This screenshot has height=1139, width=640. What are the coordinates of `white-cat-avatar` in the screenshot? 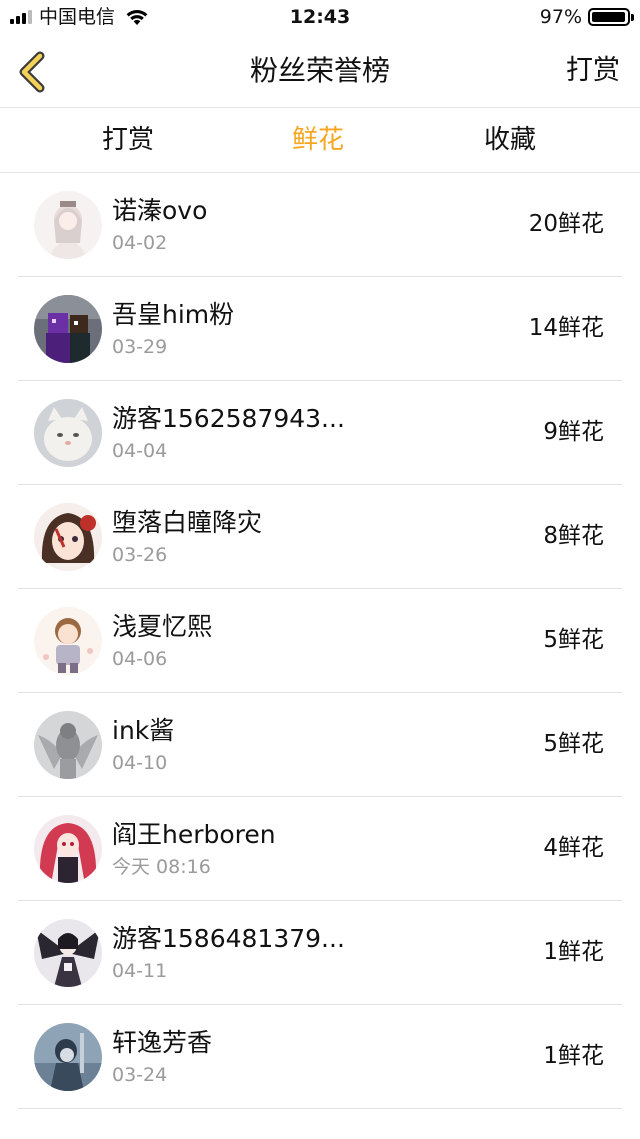 It's located at (68, 433).